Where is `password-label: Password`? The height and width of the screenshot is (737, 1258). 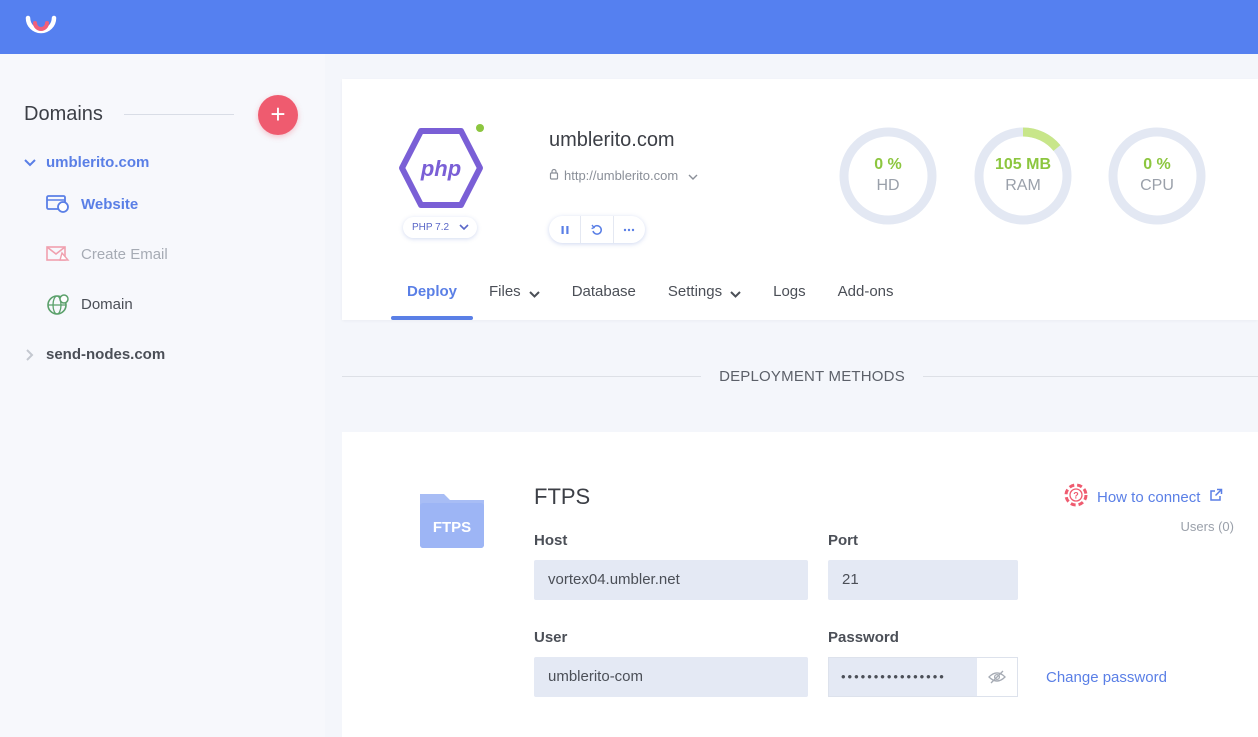
password-label: Password is located at coordinates (863, 637).